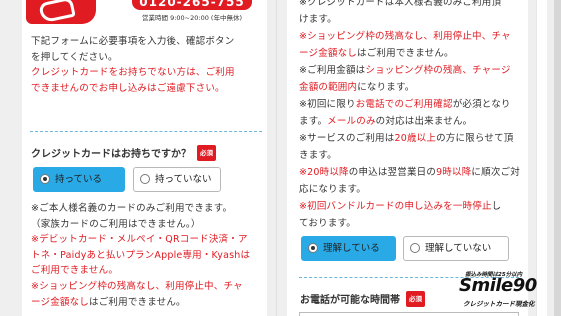 This screenshot has width=561, height=316. What do you see at coordinates (318, 19) in the screenshot?
I see `condition-segment: けます。` at bounding box center [318, 19].